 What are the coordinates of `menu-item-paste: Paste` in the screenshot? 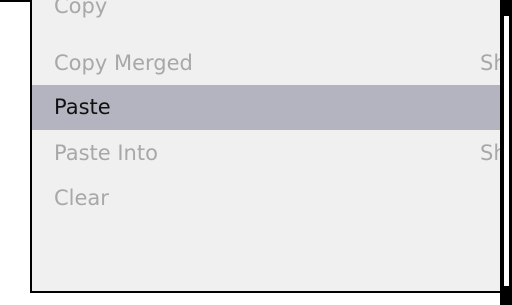 It's located at (267, 107).